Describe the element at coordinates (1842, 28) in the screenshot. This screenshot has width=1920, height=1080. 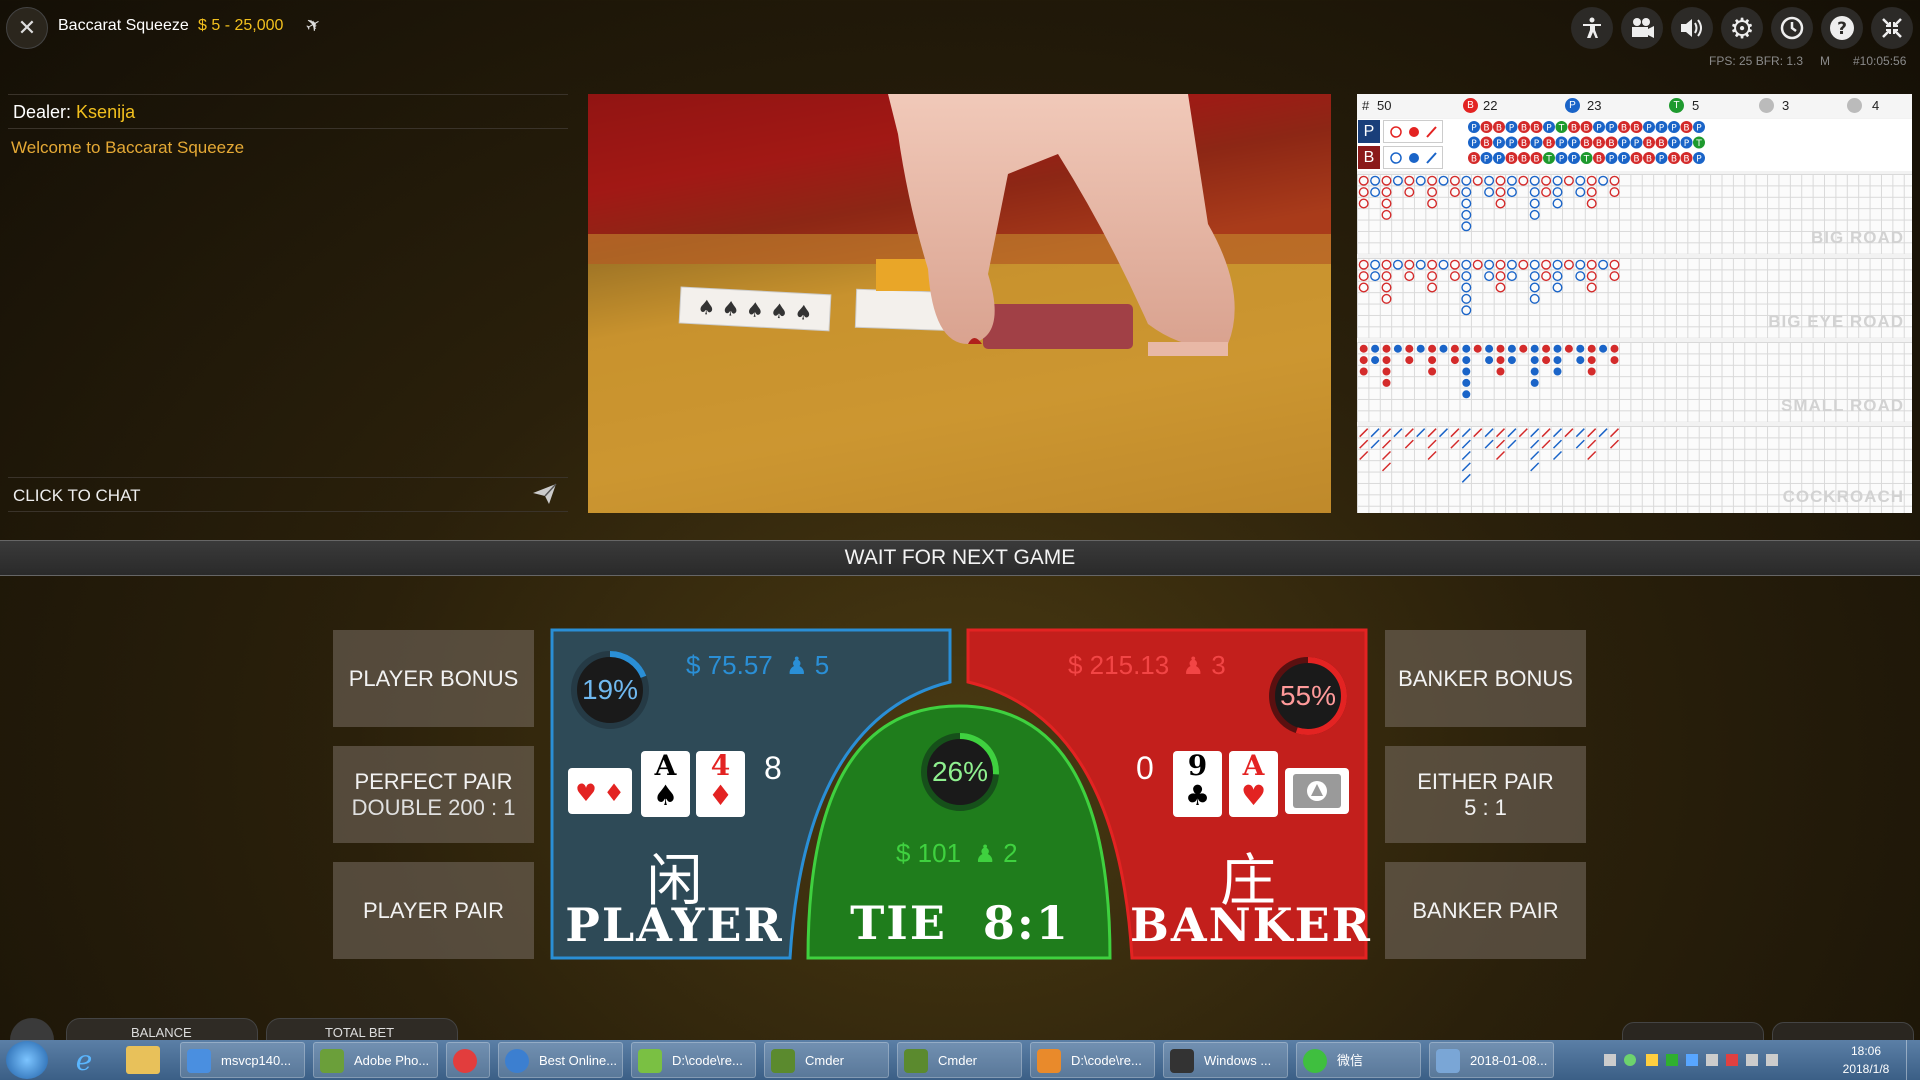
I see `help-icon: ?` at that location.